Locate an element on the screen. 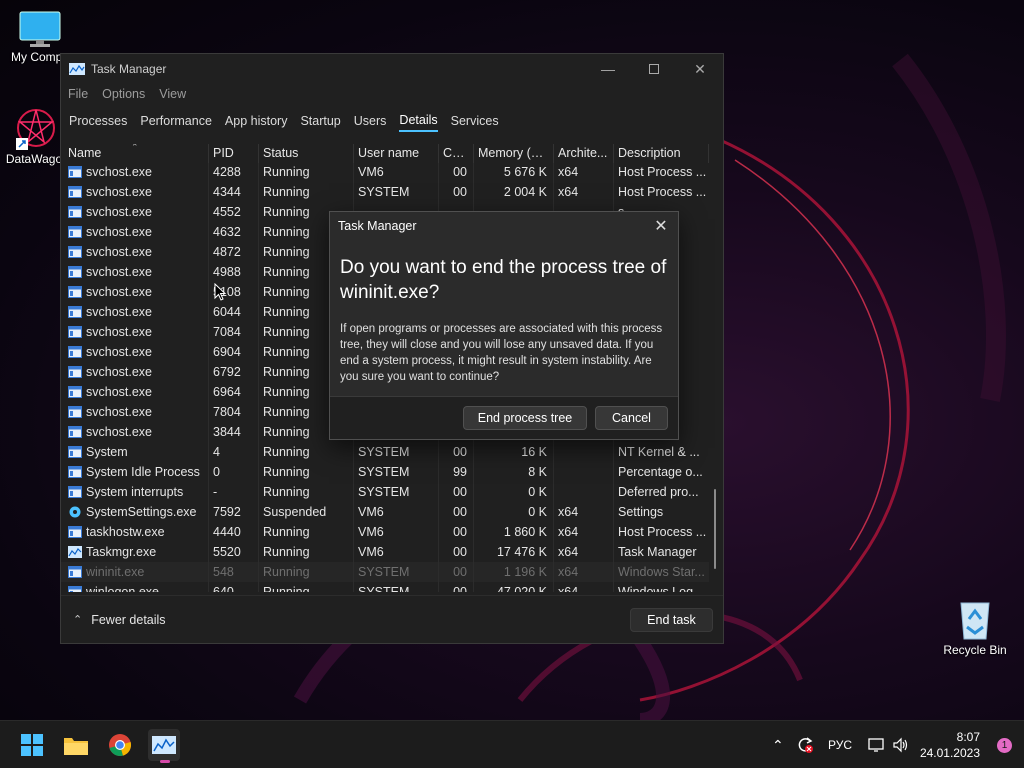 This screenshot has width=1024, height=768. desktop-icon-recycle-bin: Recycle Bin is located at coordinates (975, 627).